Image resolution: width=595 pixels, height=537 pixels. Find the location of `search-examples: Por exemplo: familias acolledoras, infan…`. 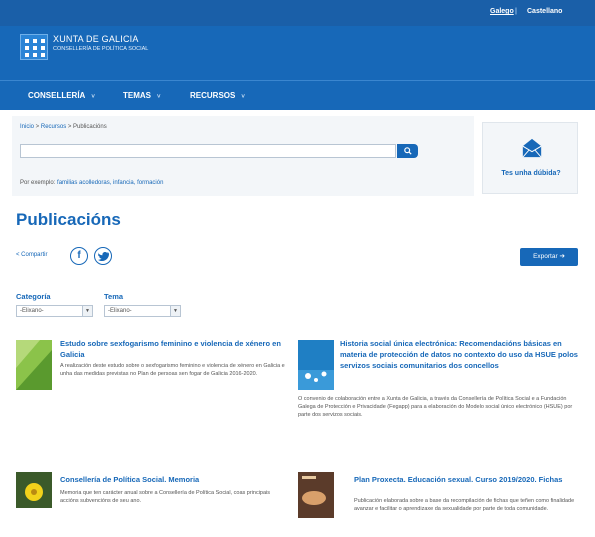

search-examples: Por exemplo: familias acolledoras, infan… is located at coordinates (91, 183).